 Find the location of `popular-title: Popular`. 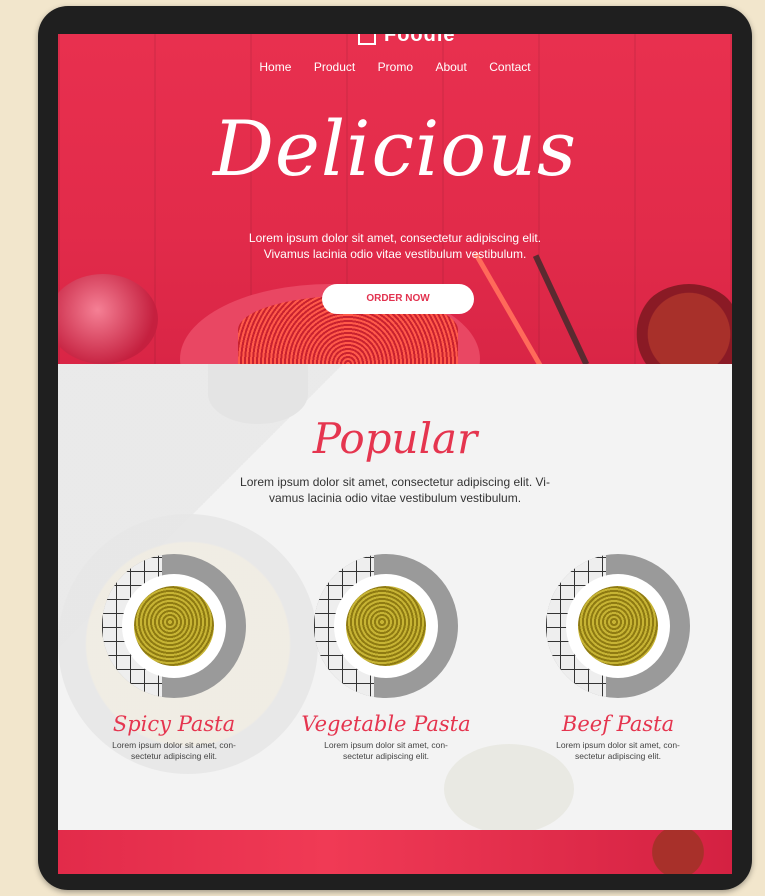

popular-title: Popular is located at coordinates (395, 438).